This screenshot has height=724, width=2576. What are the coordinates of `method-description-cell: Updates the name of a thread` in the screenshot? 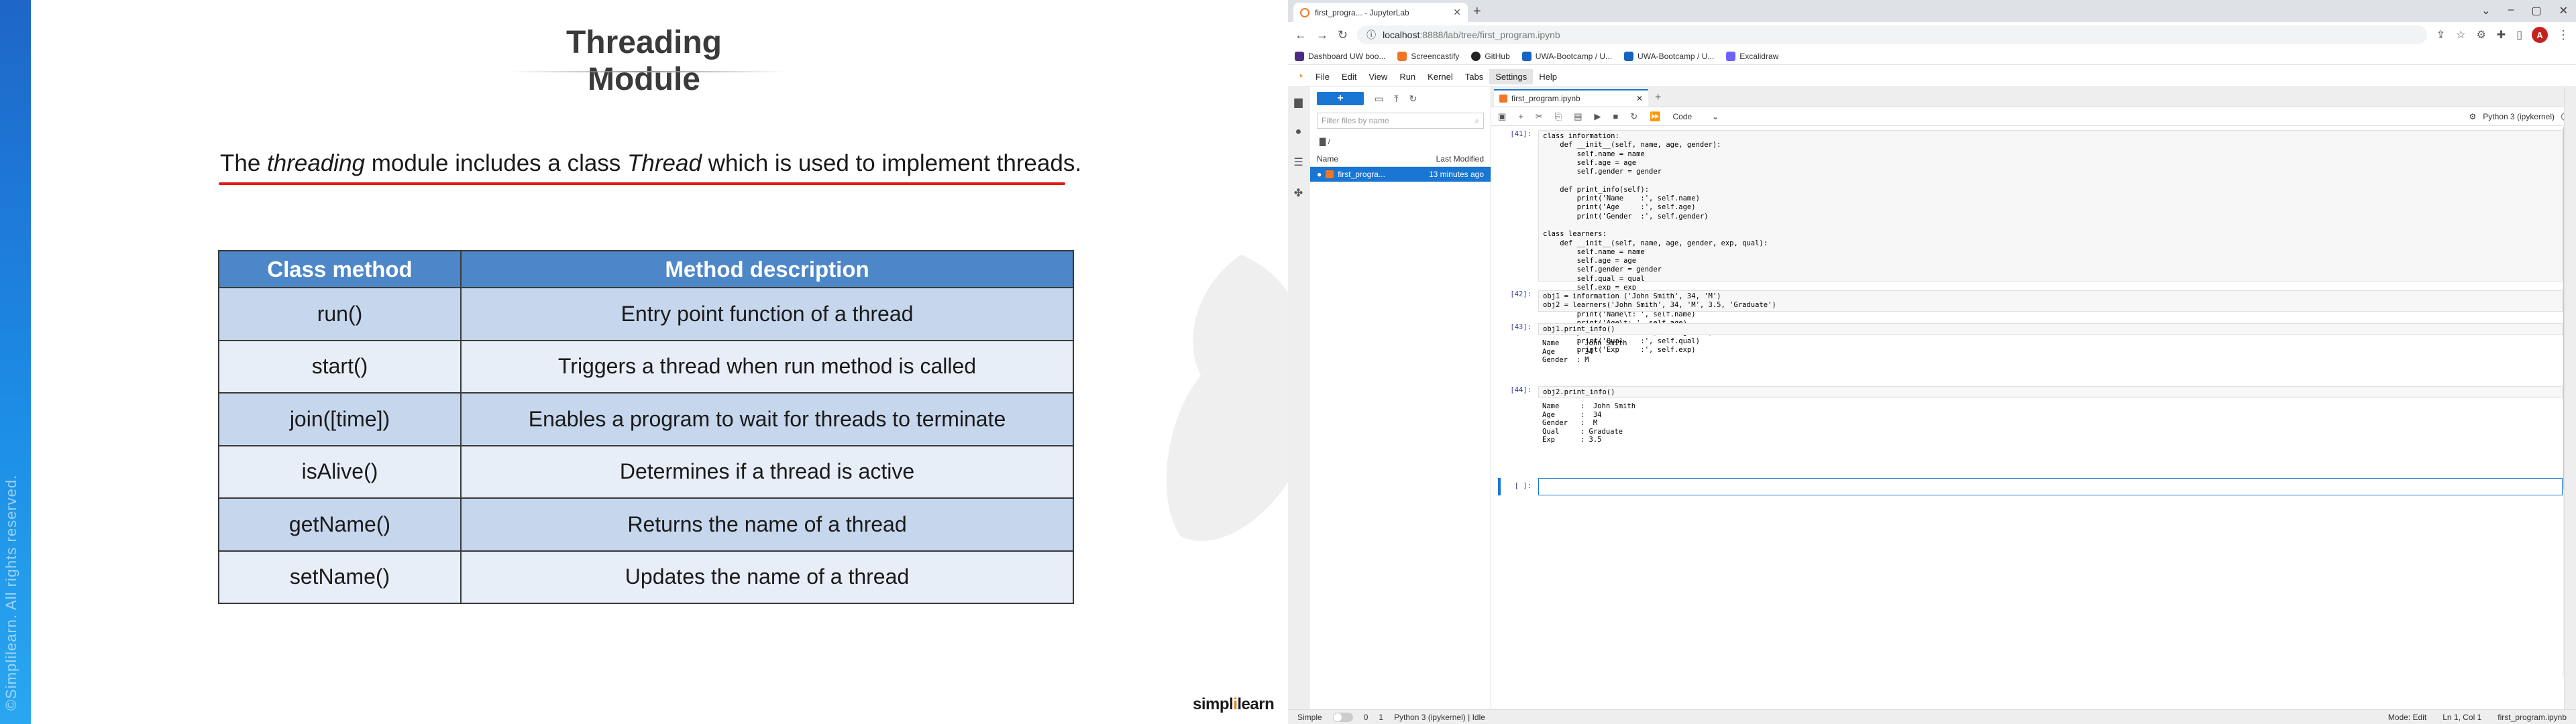 It's located at (767, 577).